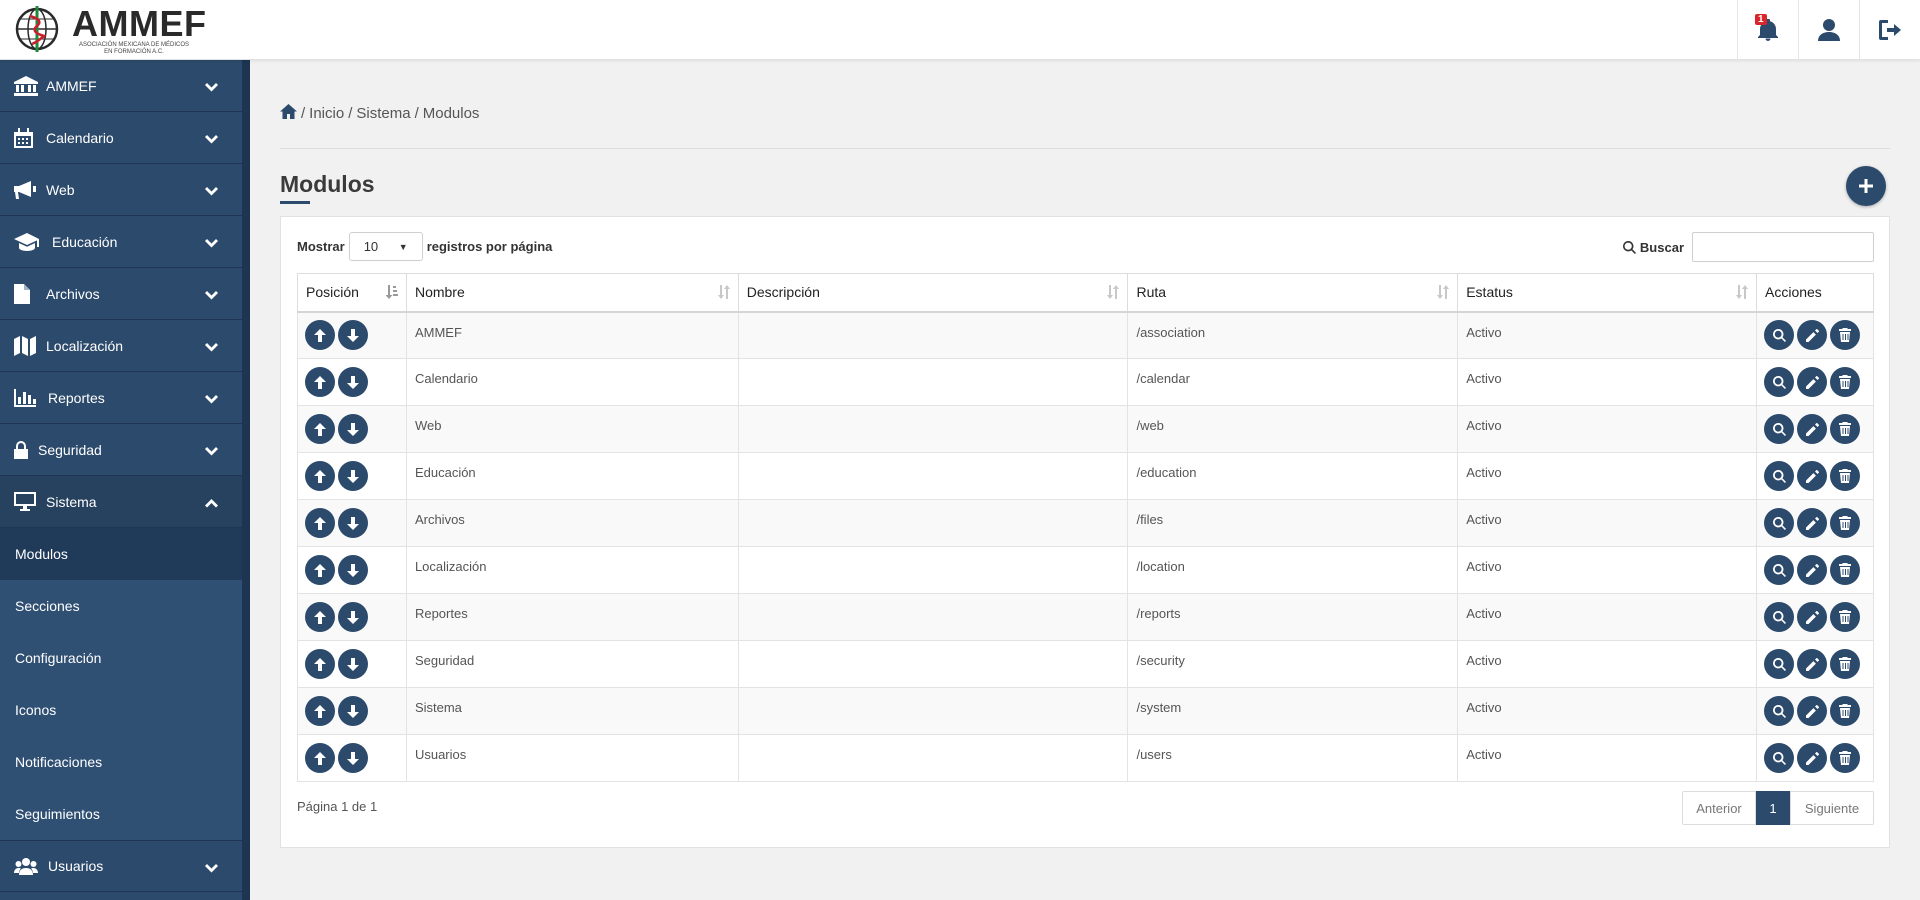 The height and width of the screenshot is (900, 1920). I want to click on search-input, so click(1783, 247).